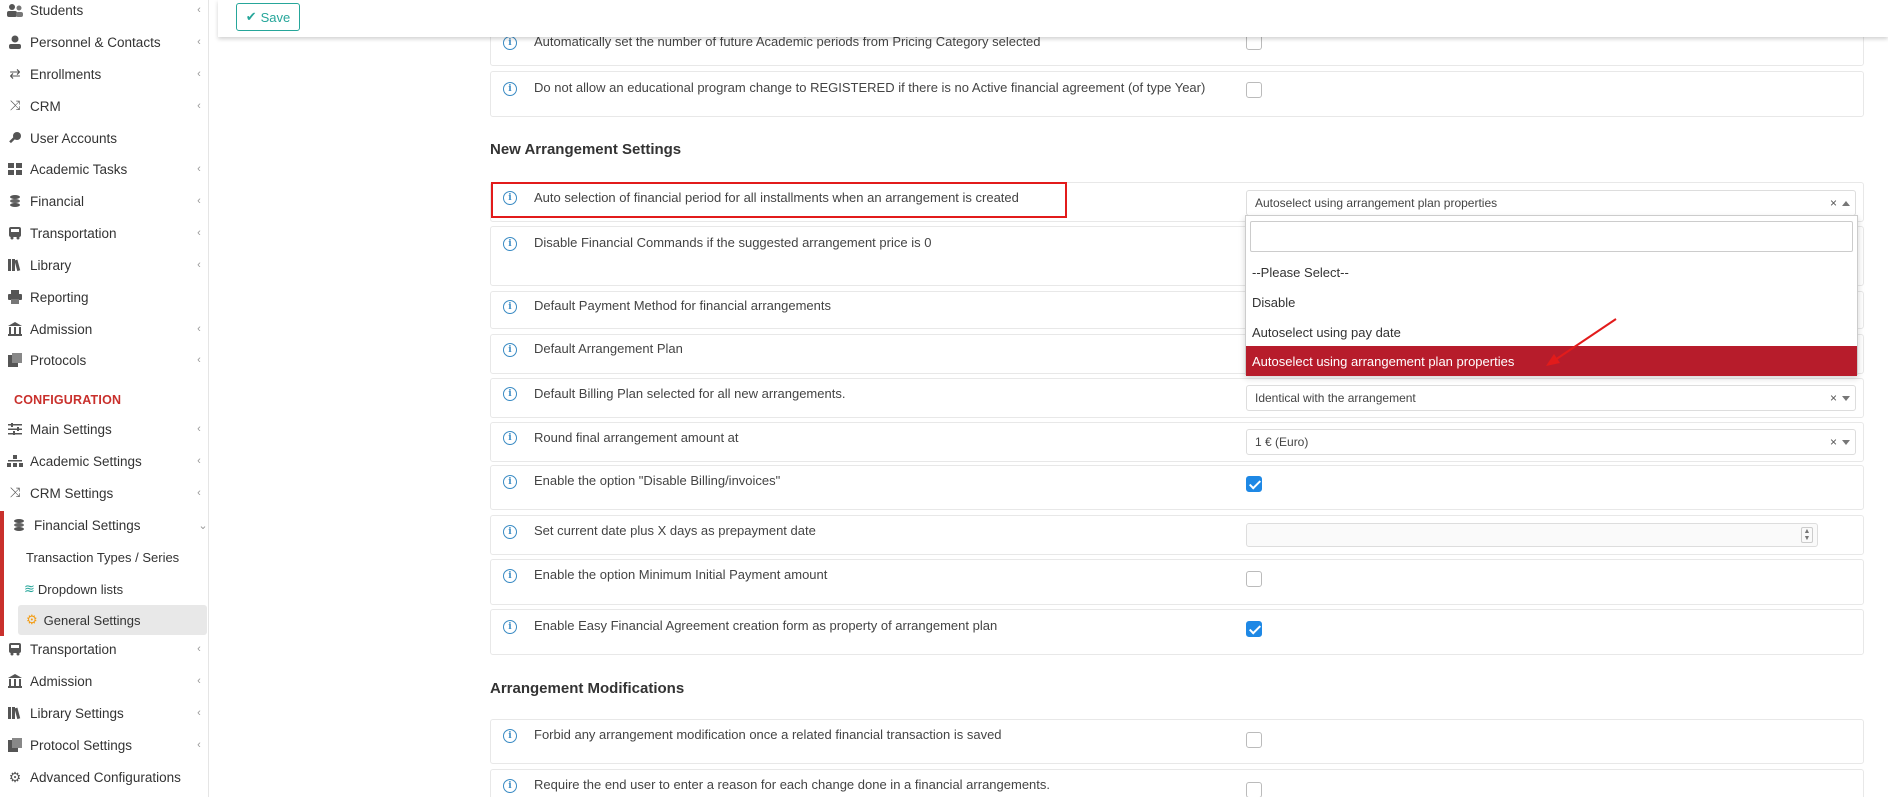 Image resolution: width=1888 pixels, height=797 pixels. What do you see at coordinates (95, 42) in the screenshot?
I see `sidebar-item-label: Personnel & Contacts` at bounding box center [95, 42].